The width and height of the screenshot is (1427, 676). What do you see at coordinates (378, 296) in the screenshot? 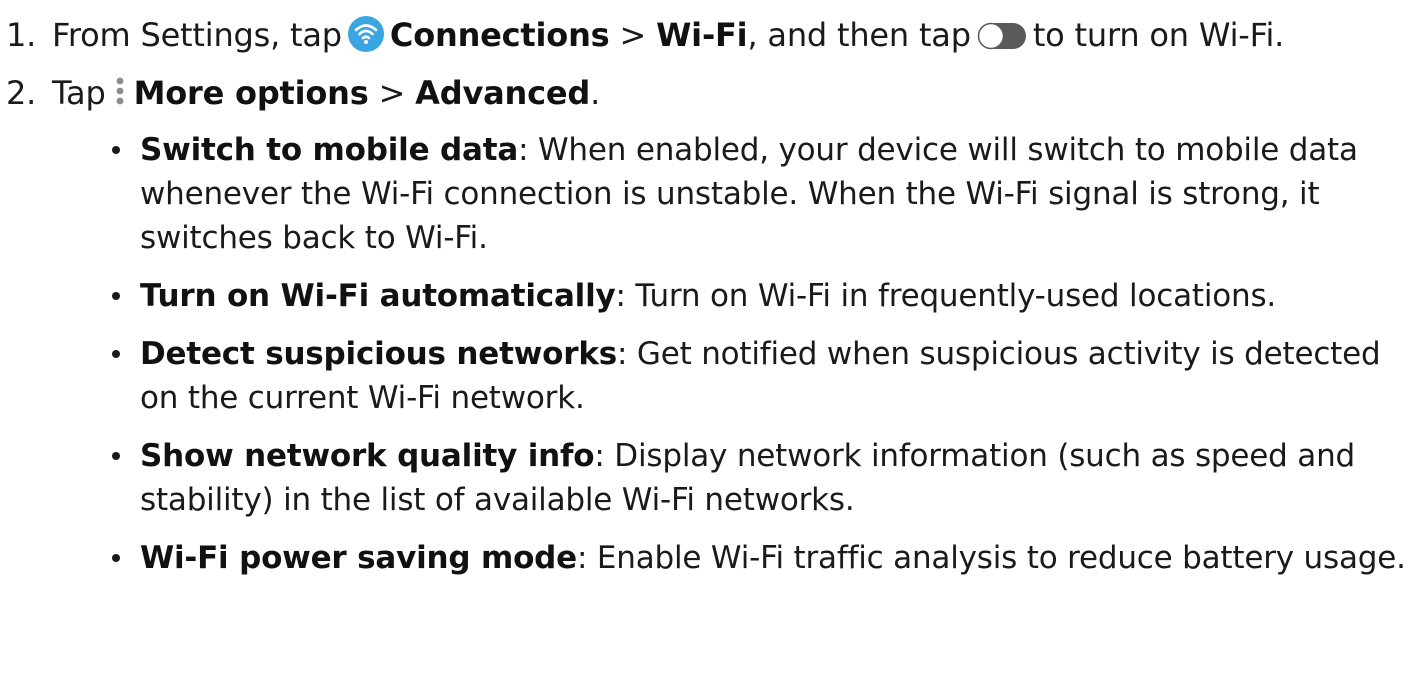
I see `option-term: Turn on Wi-Fi automatically` at bounding box center [378, 296].